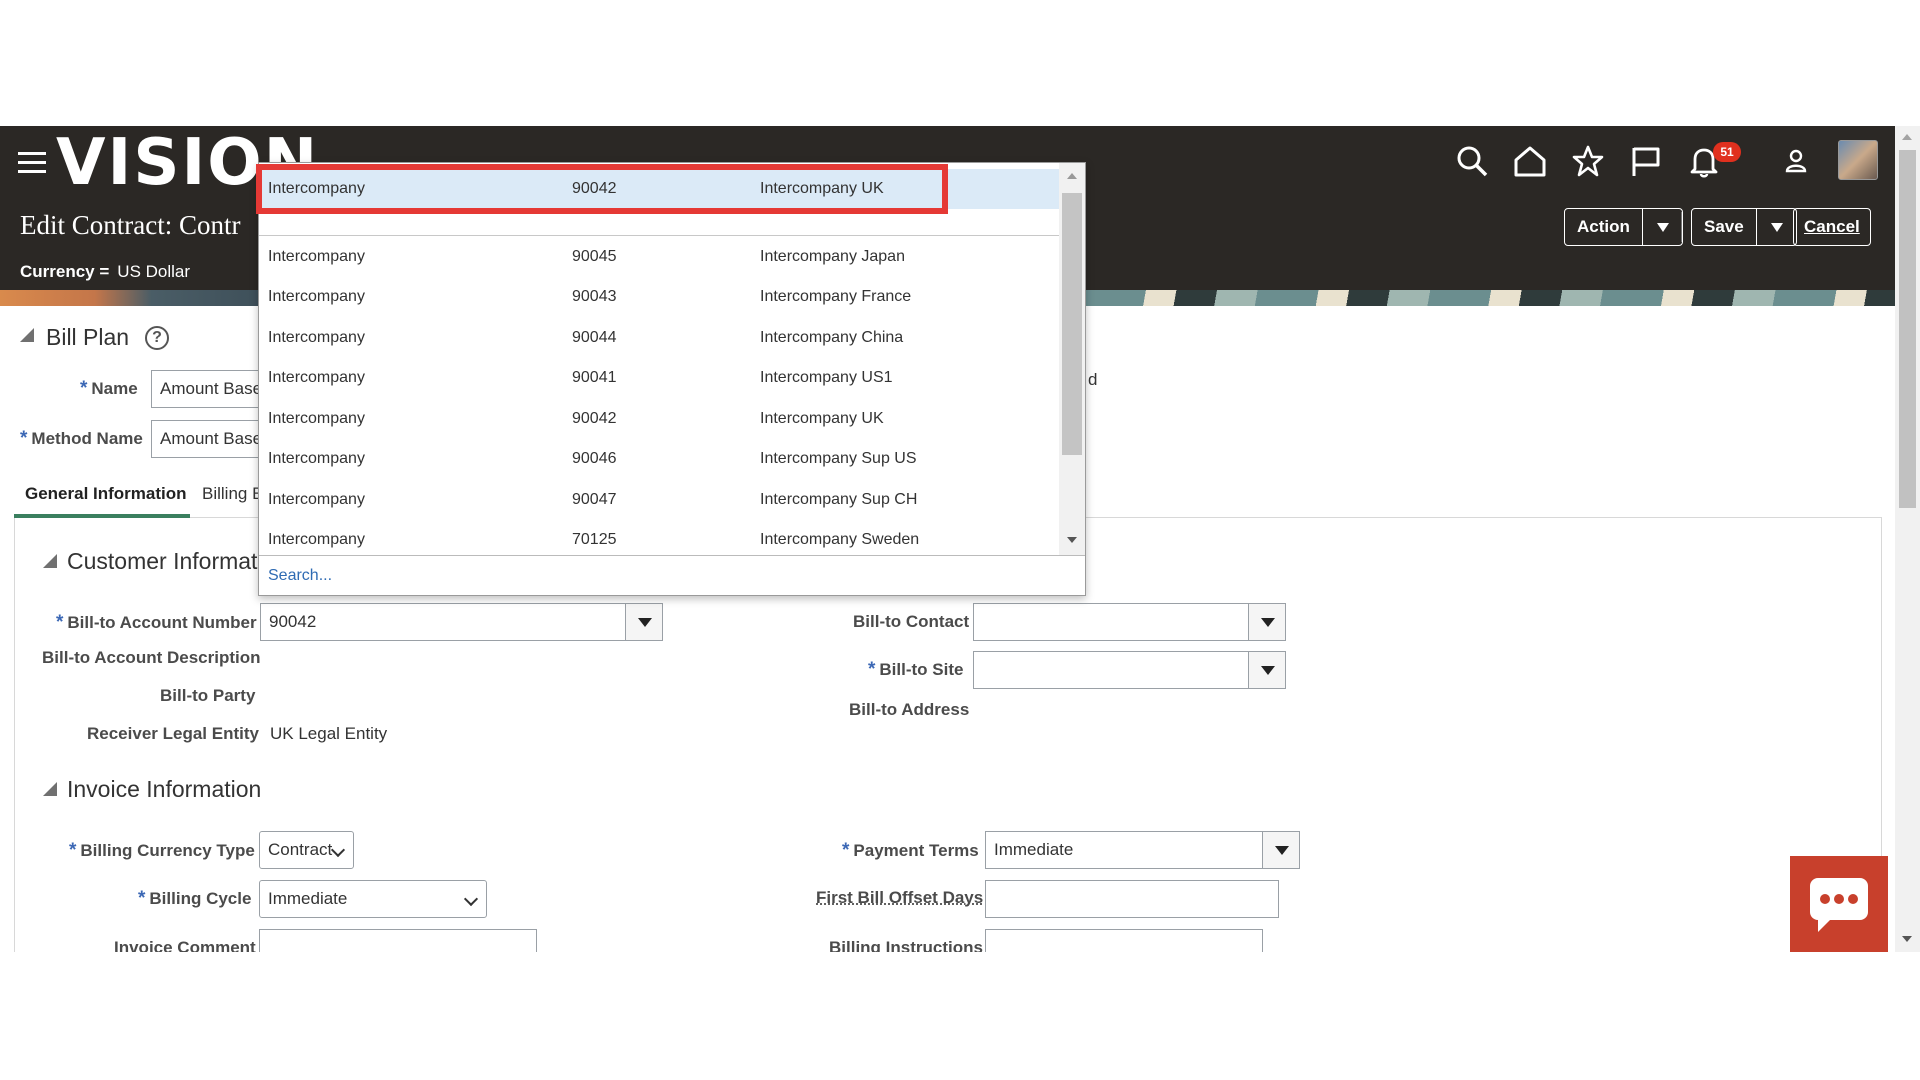 The height and width of the screenshot is (1080, 1920). I want to click on payment-terms-dropdown-icon, so click(1281, 850).